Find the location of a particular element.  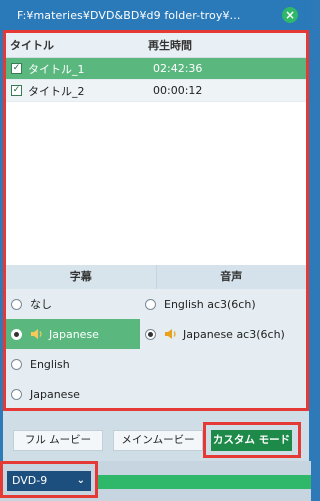

custom-mode-highlight: カスタム モード is located at coordinates (252, 440).